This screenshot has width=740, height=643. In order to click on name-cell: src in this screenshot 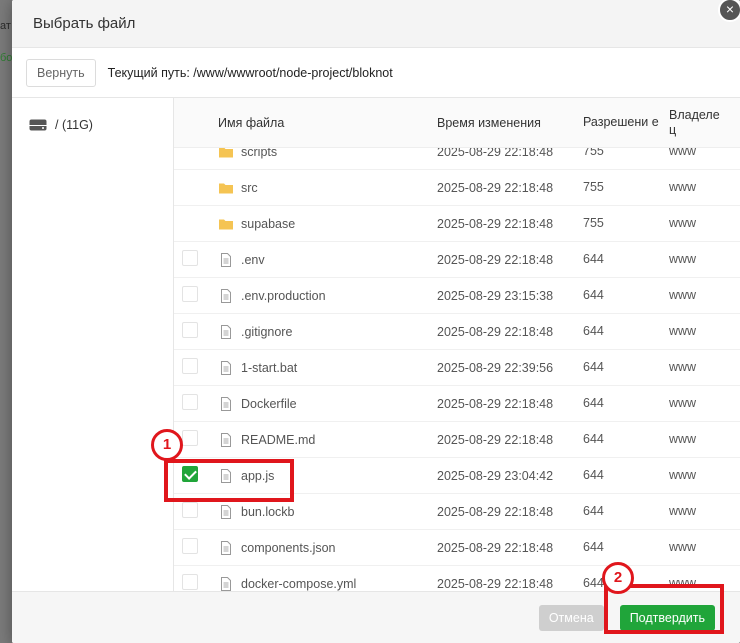, I will do `click(321, 188)`.